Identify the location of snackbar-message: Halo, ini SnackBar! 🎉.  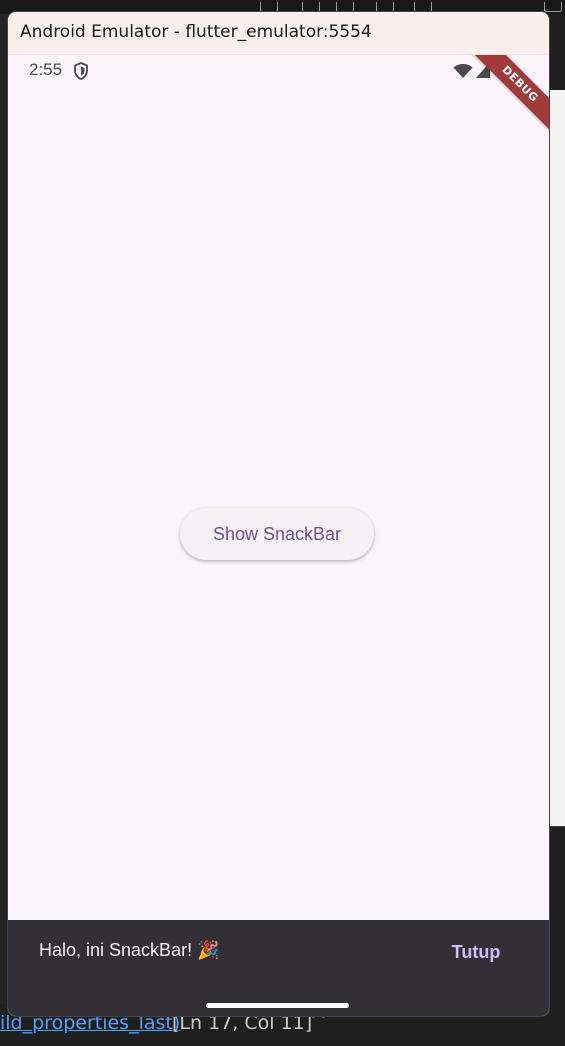
(129, 950).